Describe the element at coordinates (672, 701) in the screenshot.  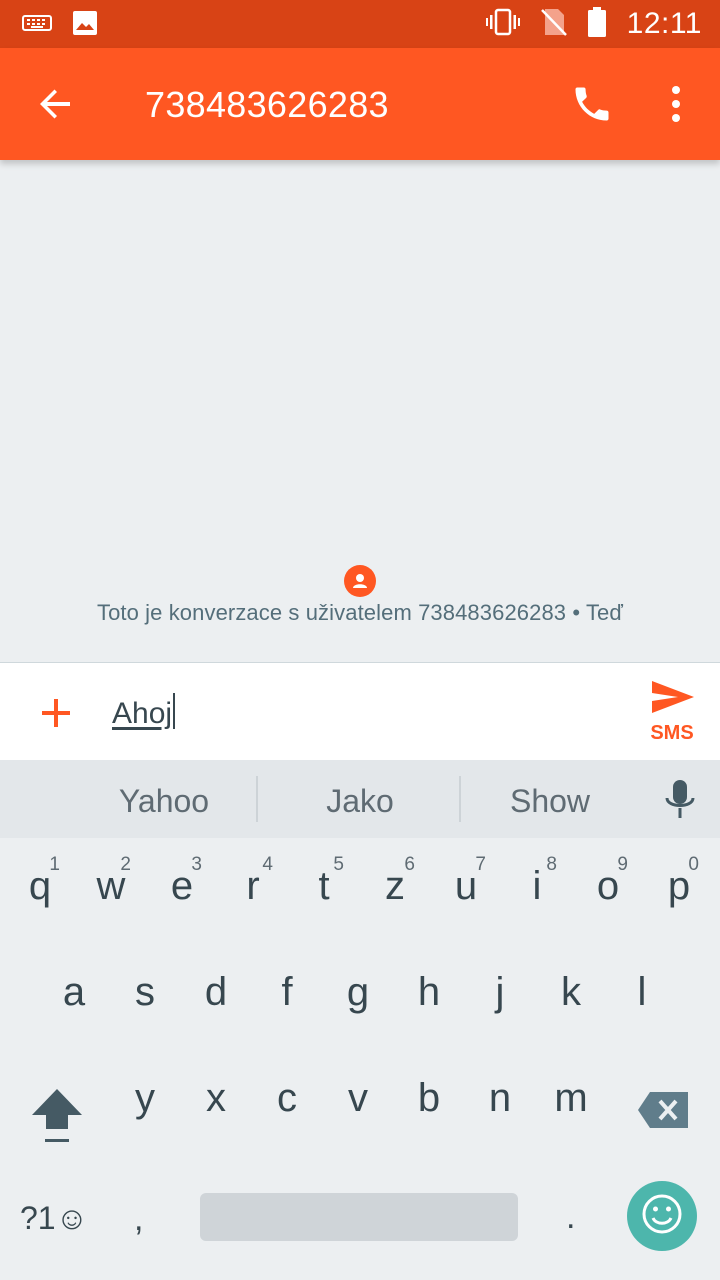
I see `send-icon` at that location.